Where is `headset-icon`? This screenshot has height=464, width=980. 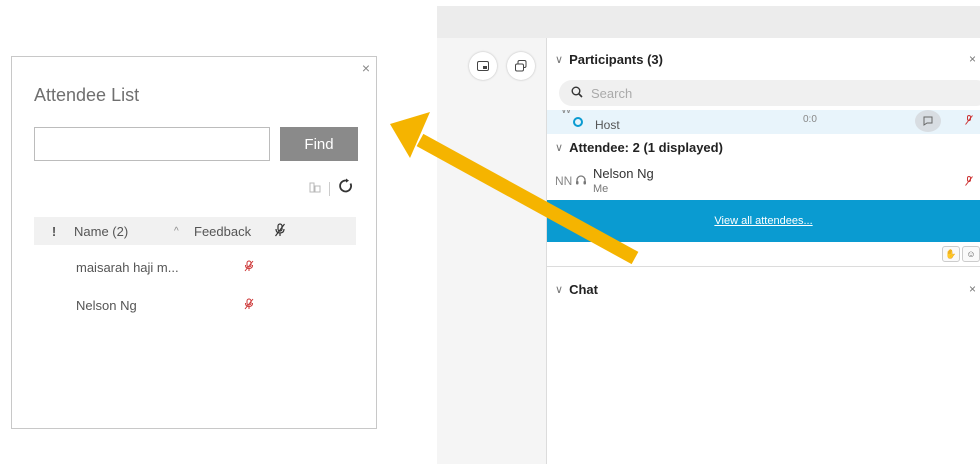 headset-icon is located at coordinates (578, 123).